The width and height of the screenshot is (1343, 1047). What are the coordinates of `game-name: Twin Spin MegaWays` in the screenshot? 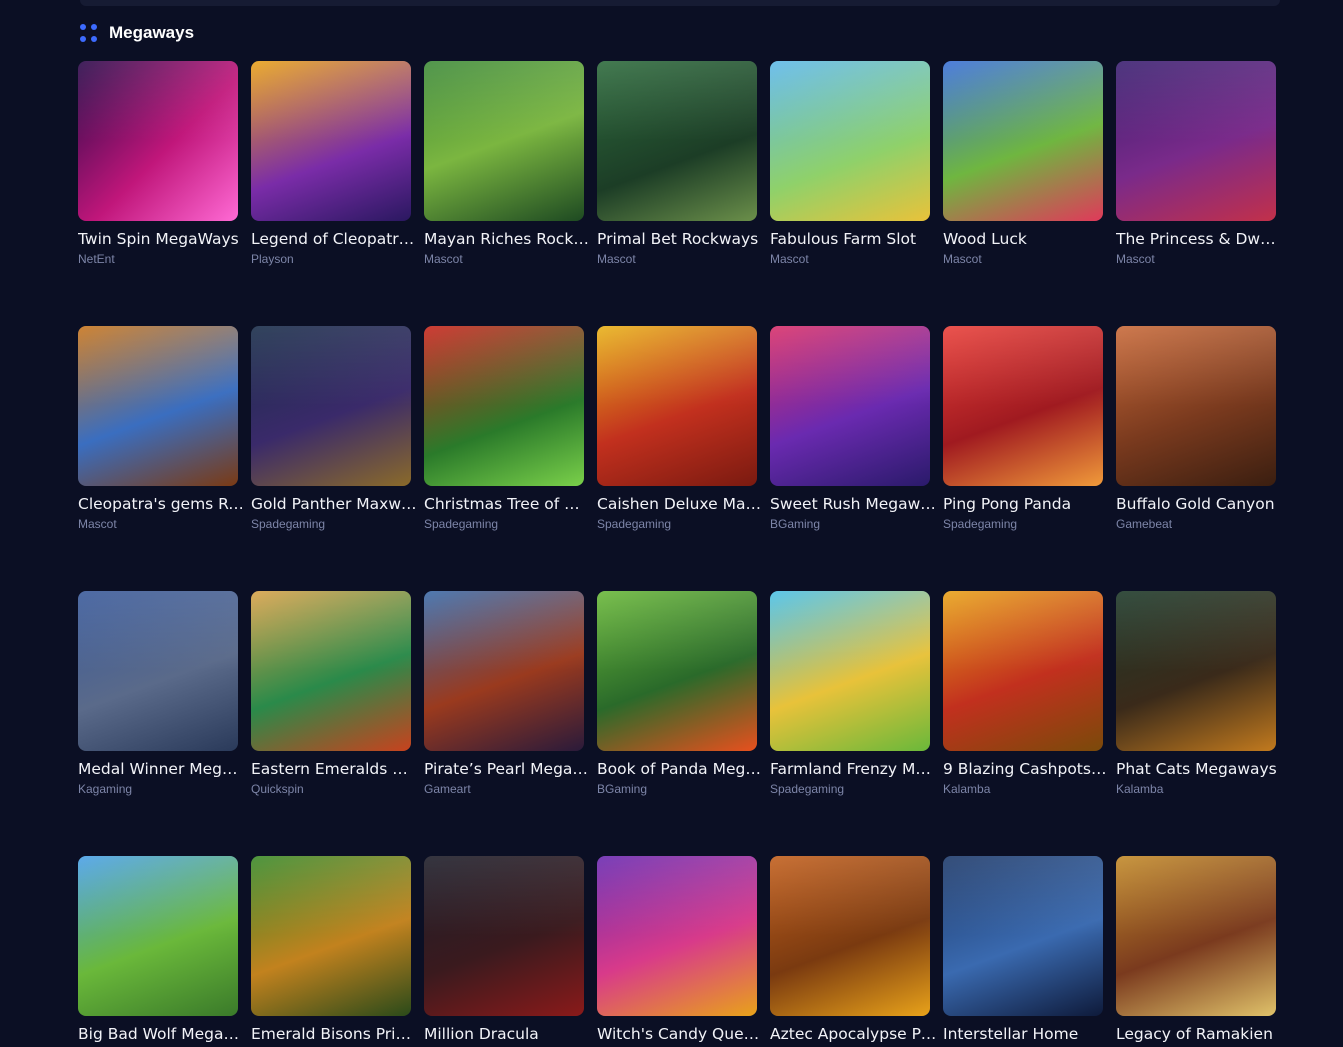 It's located at (162, 239).